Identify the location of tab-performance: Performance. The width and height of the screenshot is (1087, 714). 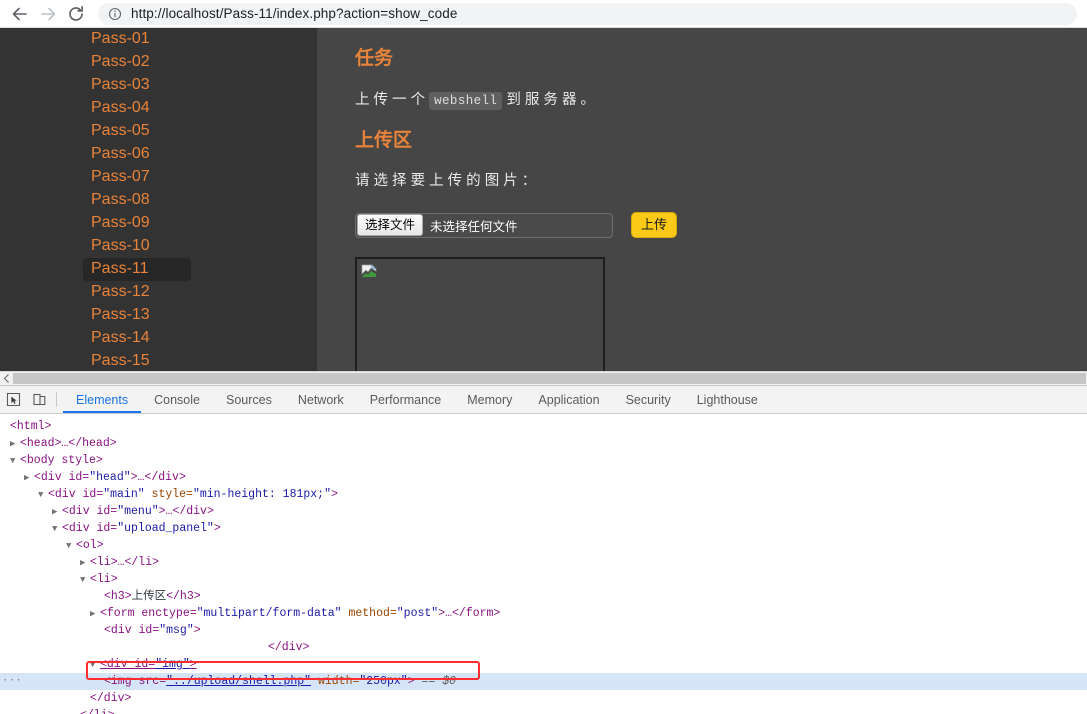
(406, 399).